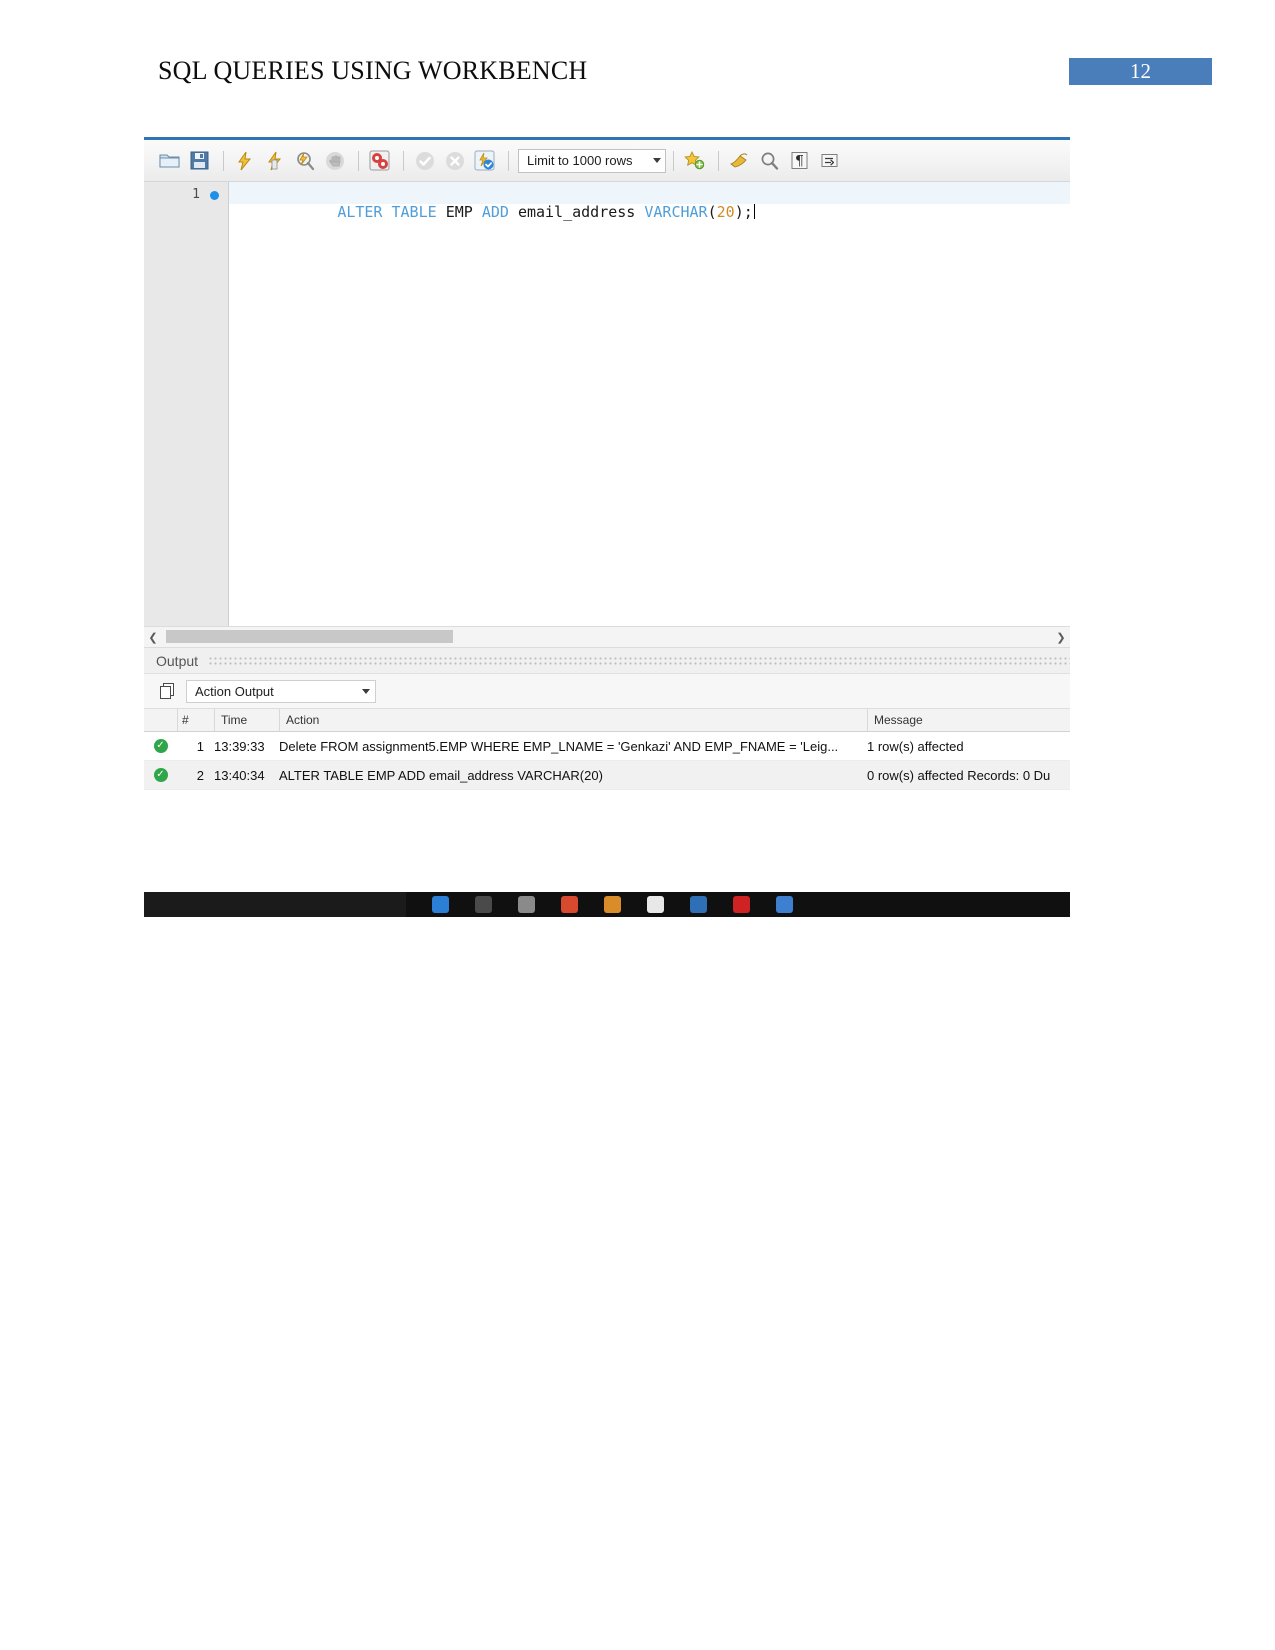 The height and width of the screenshot is (1650, 1275). I want to click on page-number-badge: 12, so click(1140, 71).